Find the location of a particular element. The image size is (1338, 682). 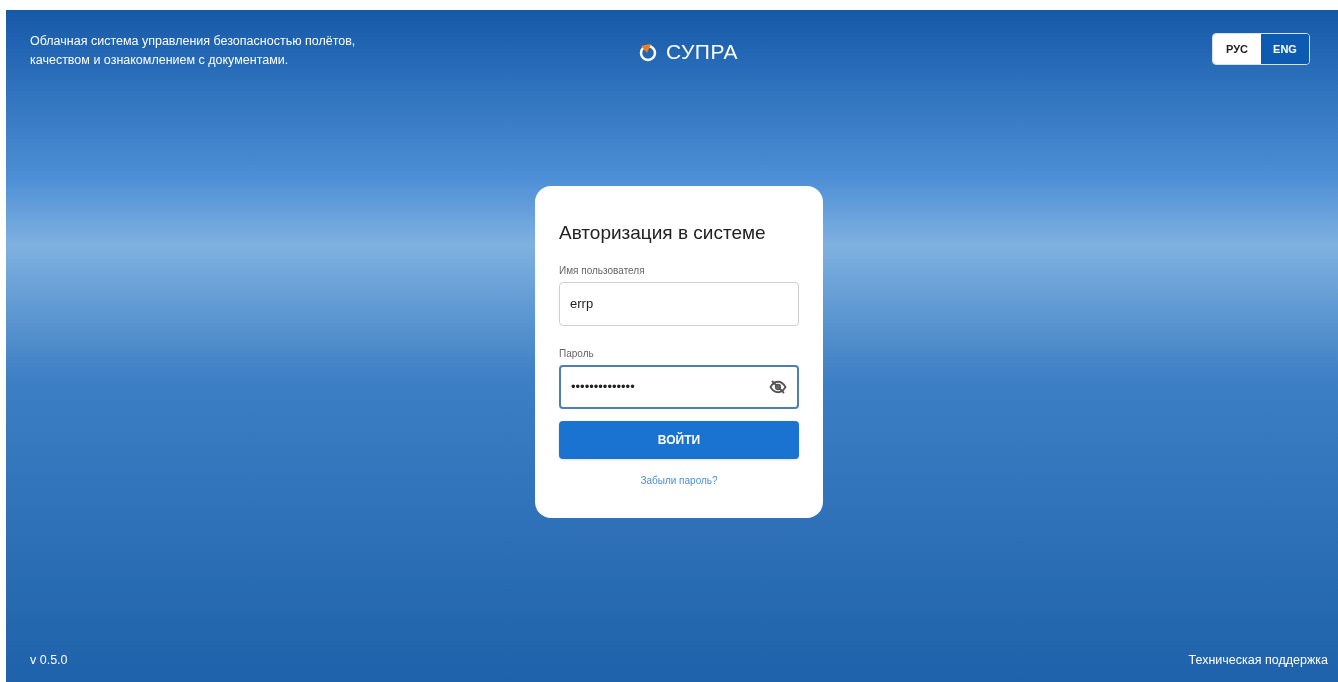

password-field: •••••••••••••• is located at coordinates (679, 386).